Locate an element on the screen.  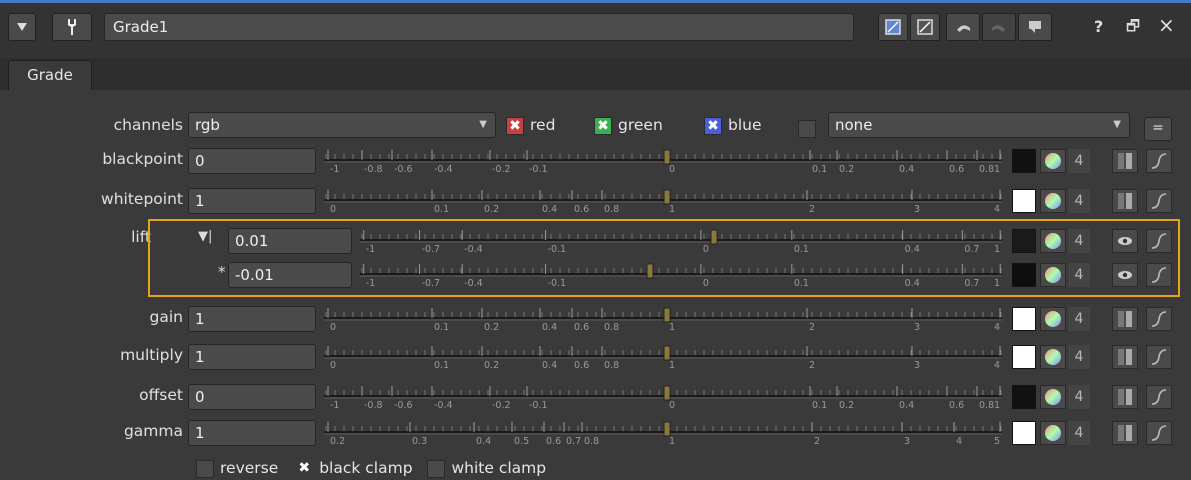
tab-grade: Grade is located at coordinates (50, 75).